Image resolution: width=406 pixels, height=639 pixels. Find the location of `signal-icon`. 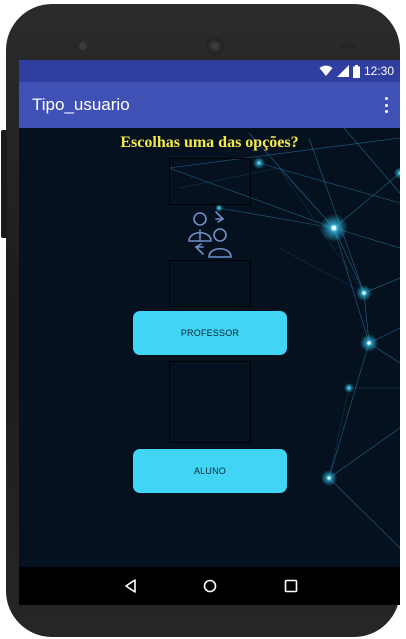

signal-icon is located at coordinates (342, 71).